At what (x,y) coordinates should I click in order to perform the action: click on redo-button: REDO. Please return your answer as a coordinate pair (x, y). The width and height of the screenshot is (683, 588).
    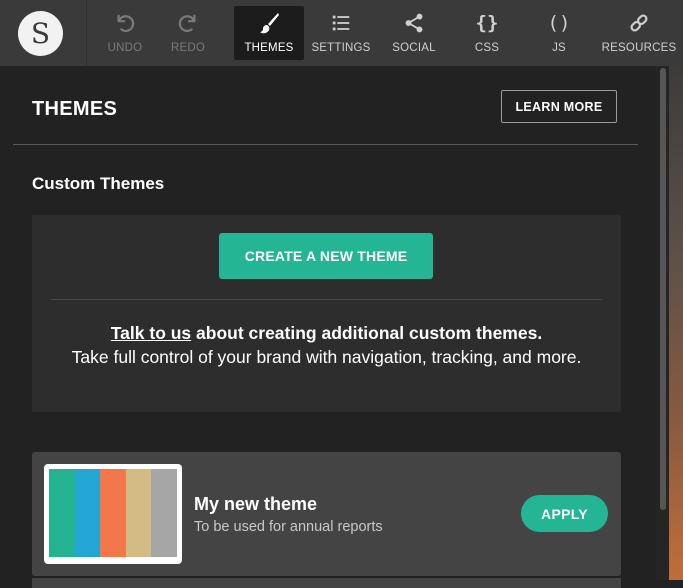
    Looking at the image, I should click on (188, 33).